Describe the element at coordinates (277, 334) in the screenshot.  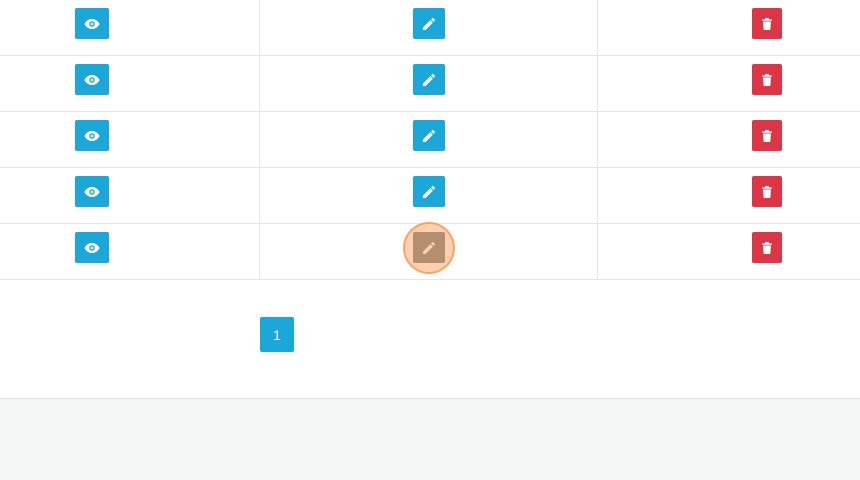
I see `pagination-page-button: 1` at that location.